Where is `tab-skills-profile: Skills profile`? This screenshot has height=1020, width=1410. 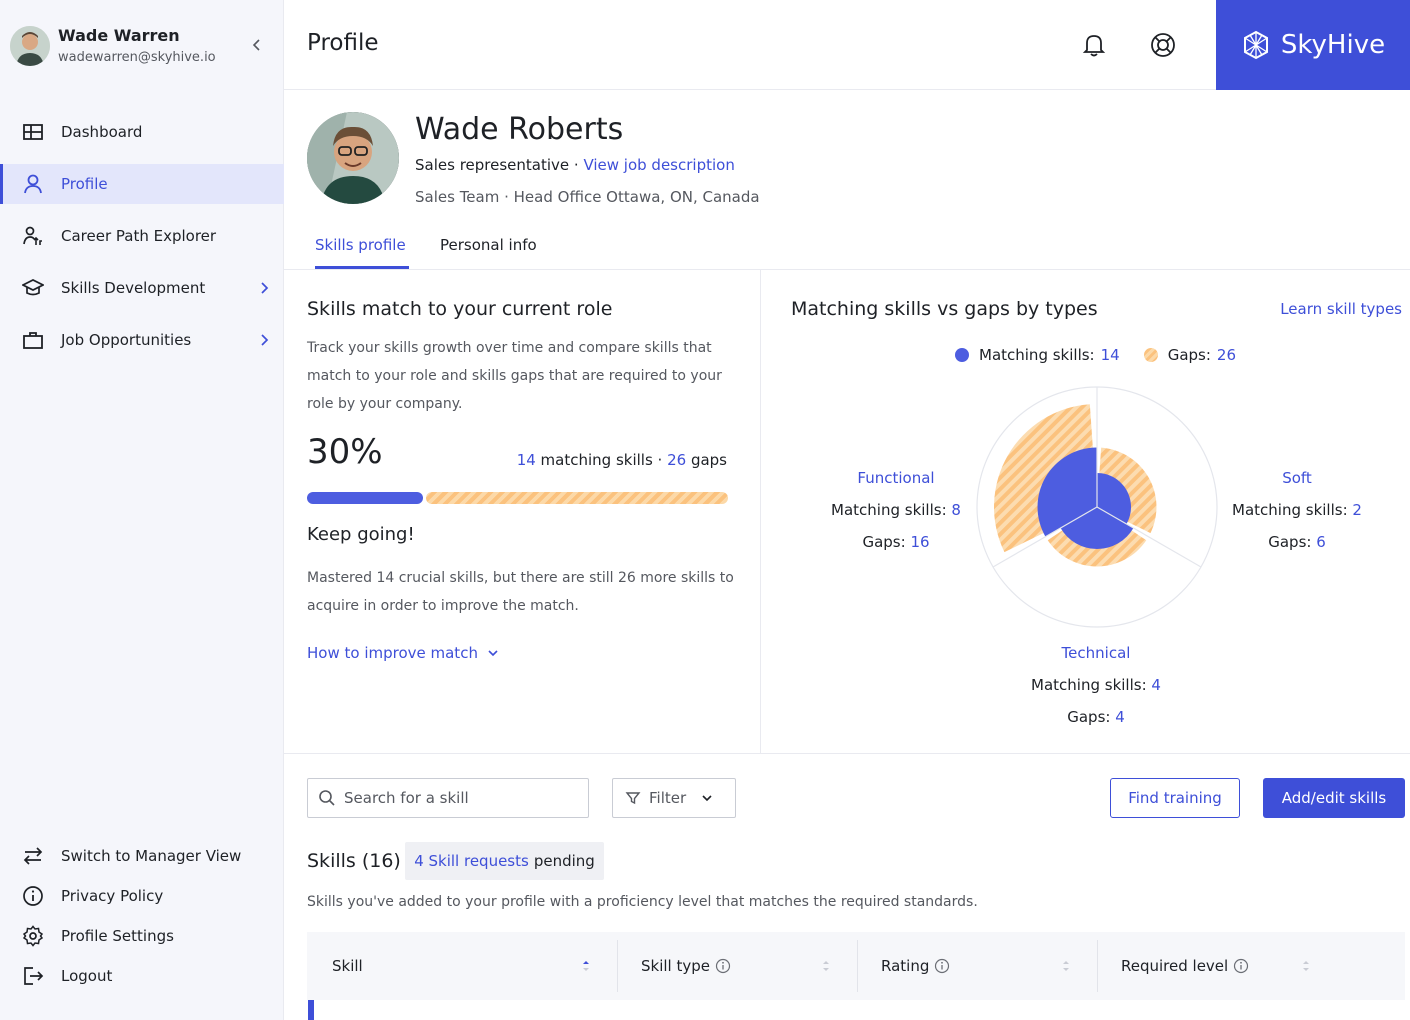
tab-skills-profile: Skills profile is located at coordinates (360, 245).